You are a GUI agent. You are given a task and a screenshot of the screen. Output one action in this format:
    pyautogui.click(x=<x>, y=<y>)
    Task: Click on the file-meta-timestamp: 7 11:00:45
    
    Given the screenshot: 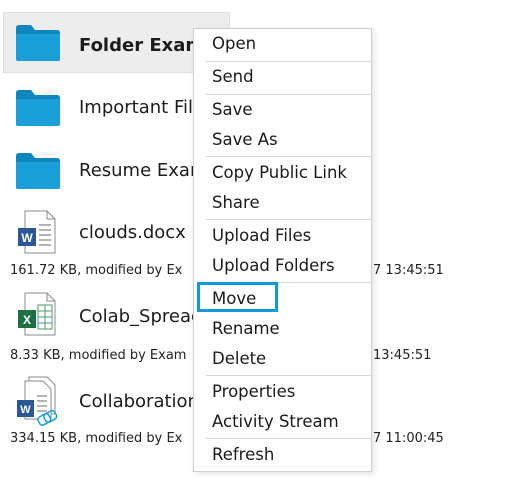 What is the action you would take?
    pyautogui.click(x=408, y=438)
    